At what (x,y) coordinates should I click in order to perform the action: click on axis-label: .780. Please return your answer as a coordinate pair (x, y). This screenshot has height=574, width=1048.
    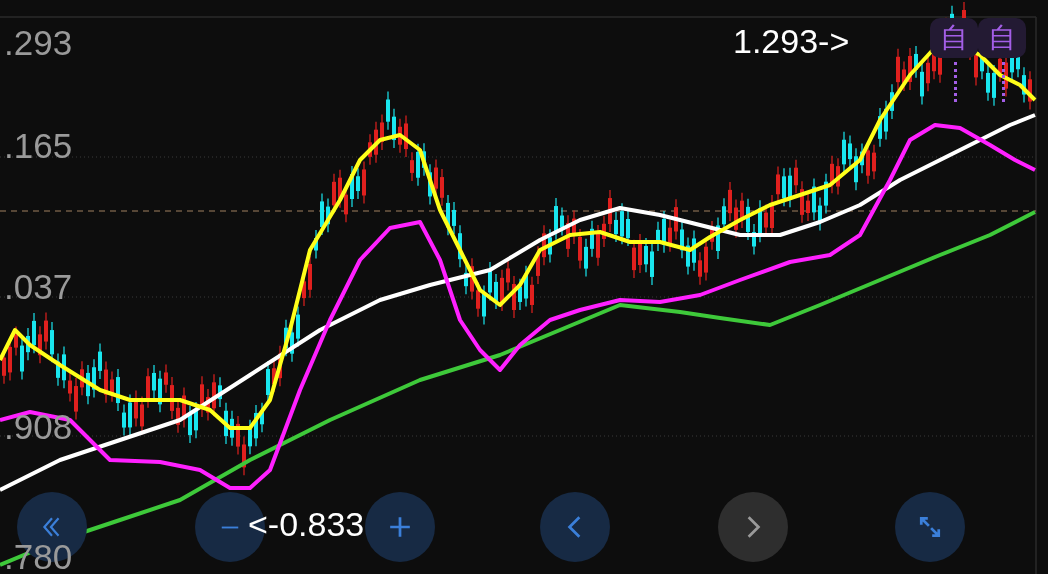
    Looking at the image, I should click on (38, 556).